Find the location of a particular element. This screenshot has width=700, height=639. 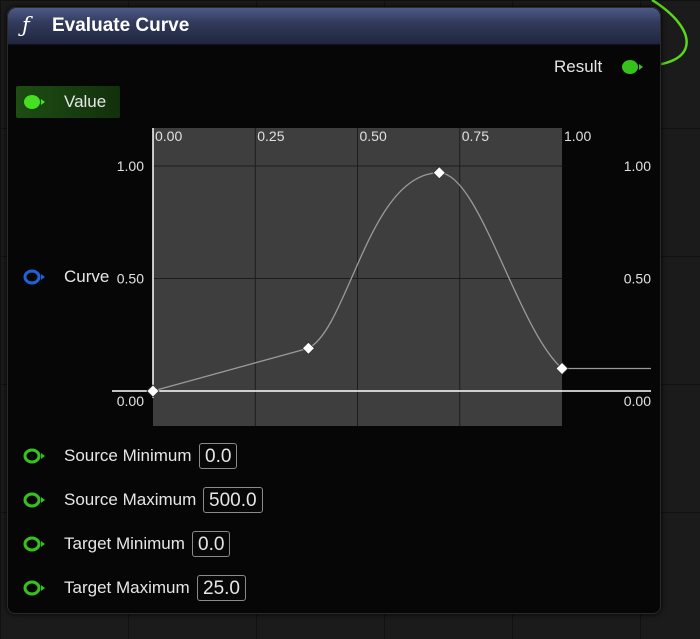

curve-y-tick-label-left: 1.00 is located at coordinates (130, 166).